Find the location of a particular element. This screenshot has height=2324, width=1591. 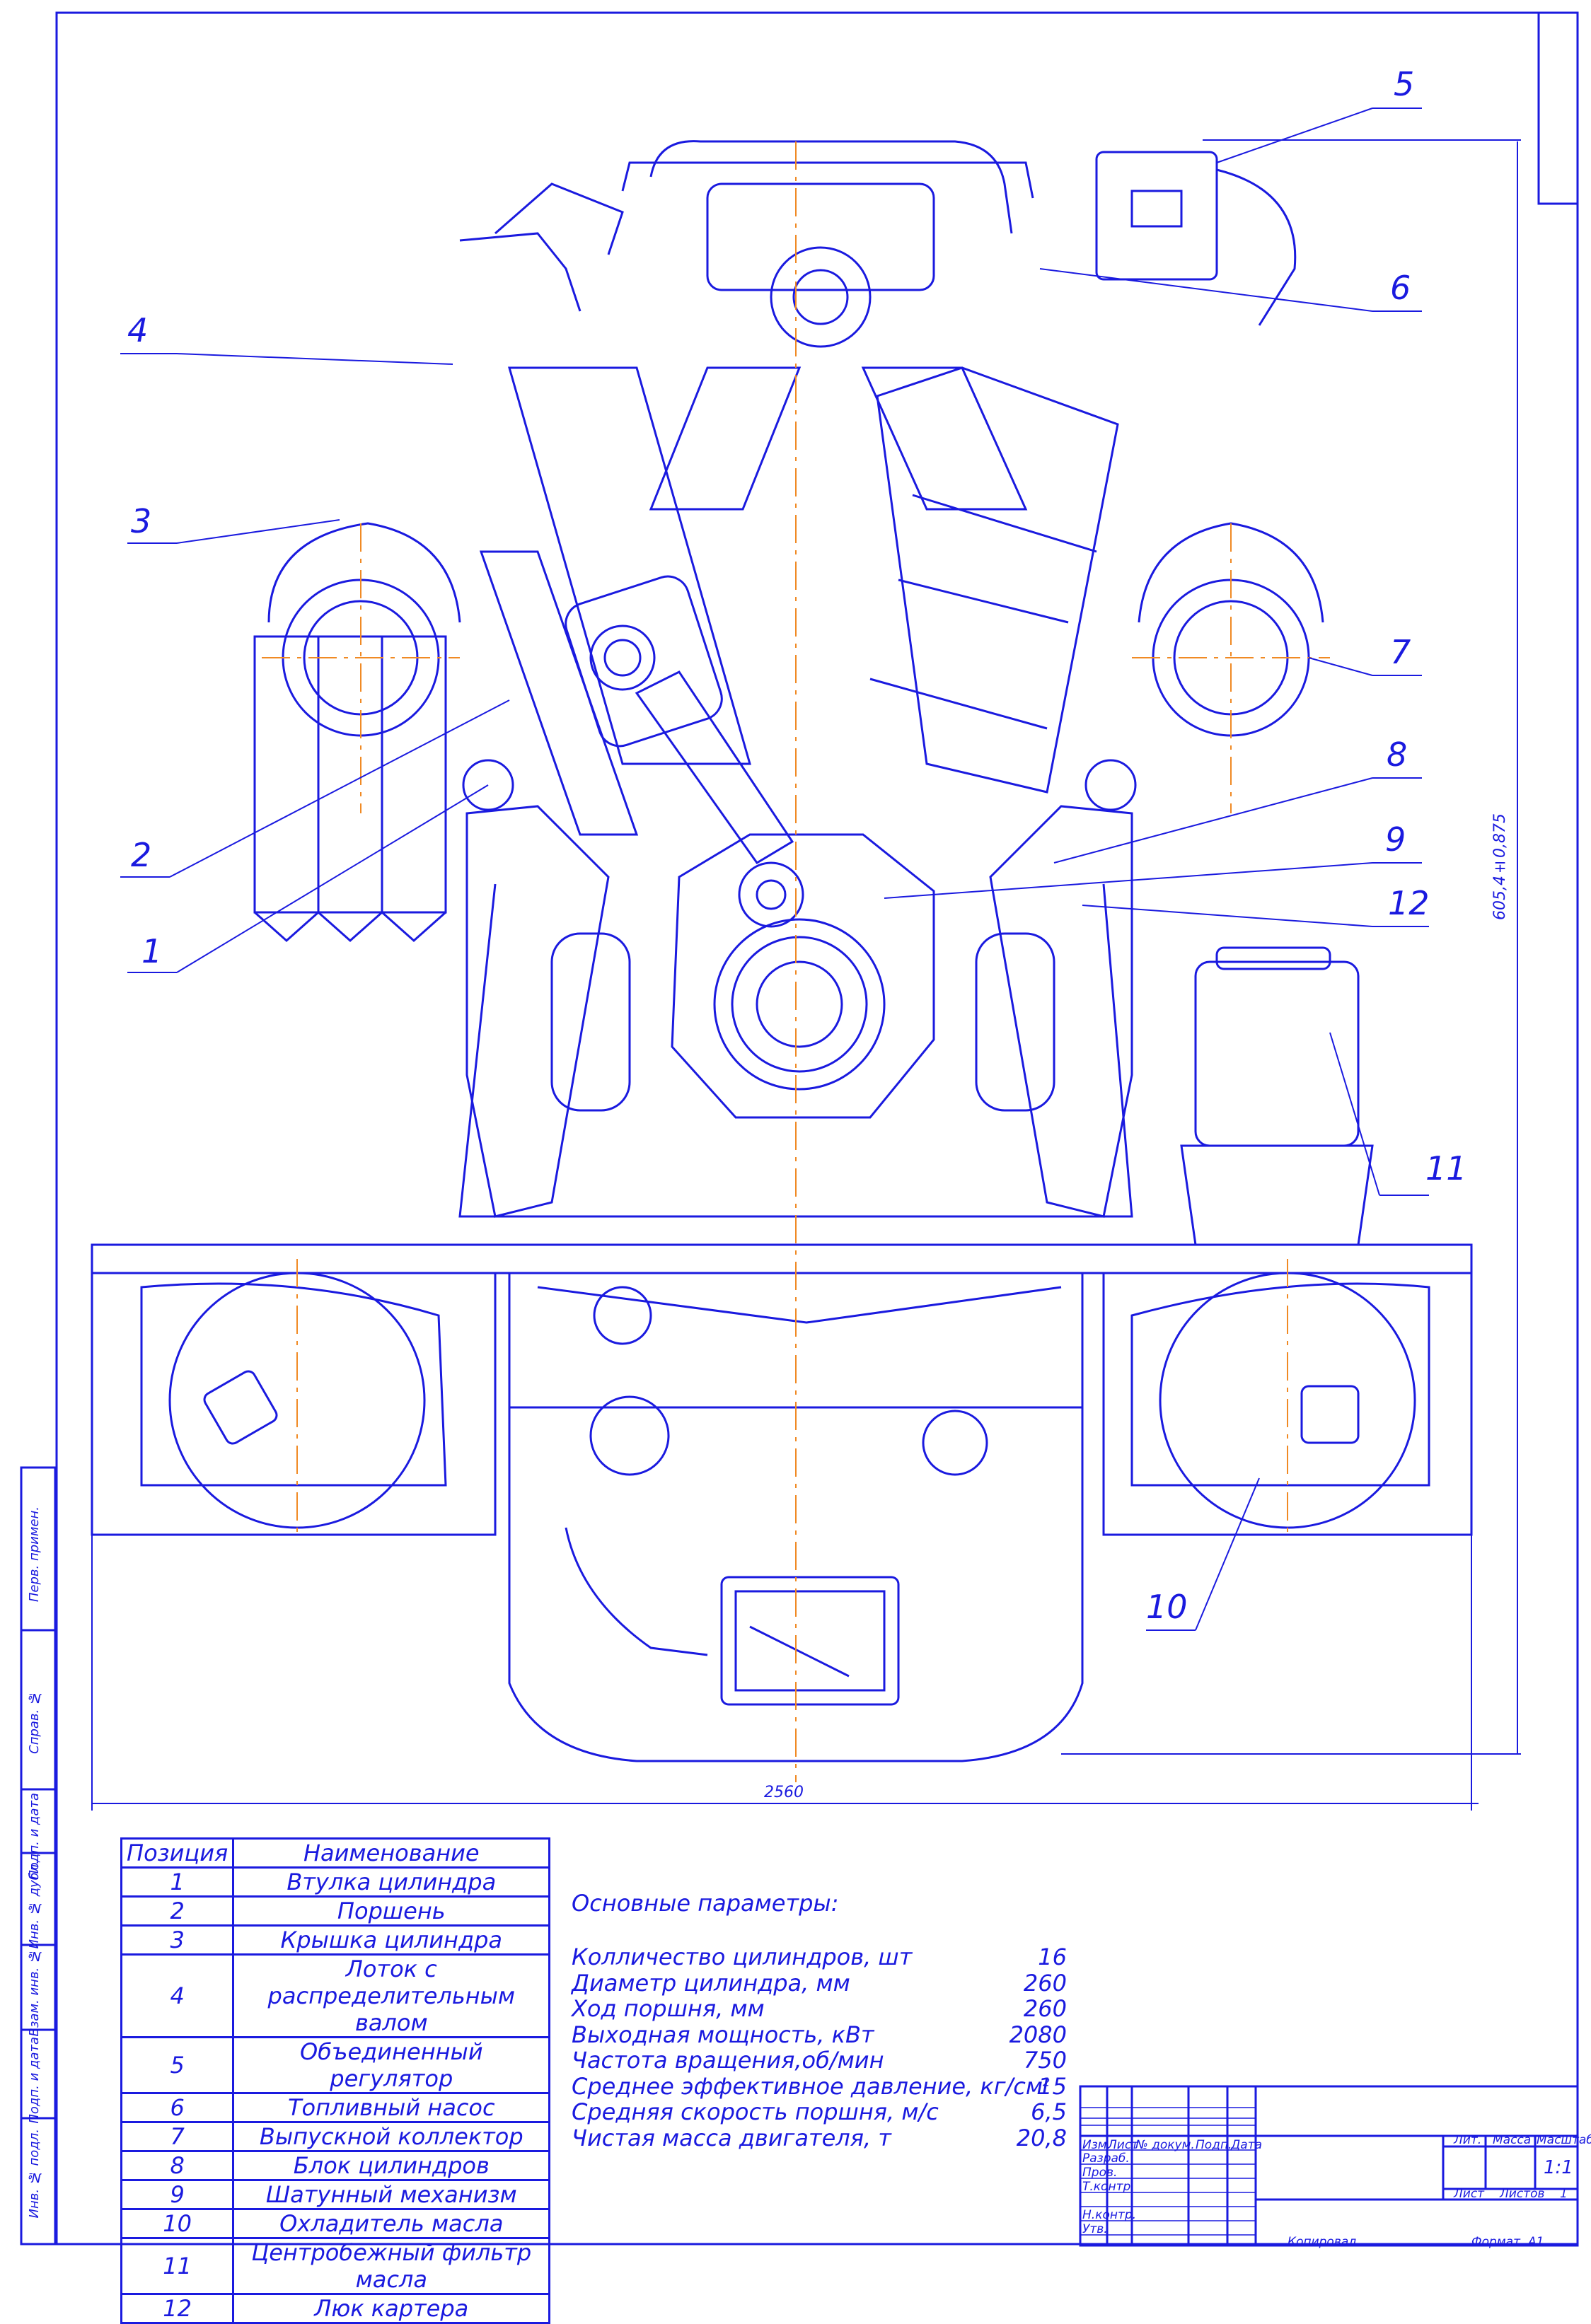

table-row: 7 Выпускной коллектор is located at coordinates (335, 2136).